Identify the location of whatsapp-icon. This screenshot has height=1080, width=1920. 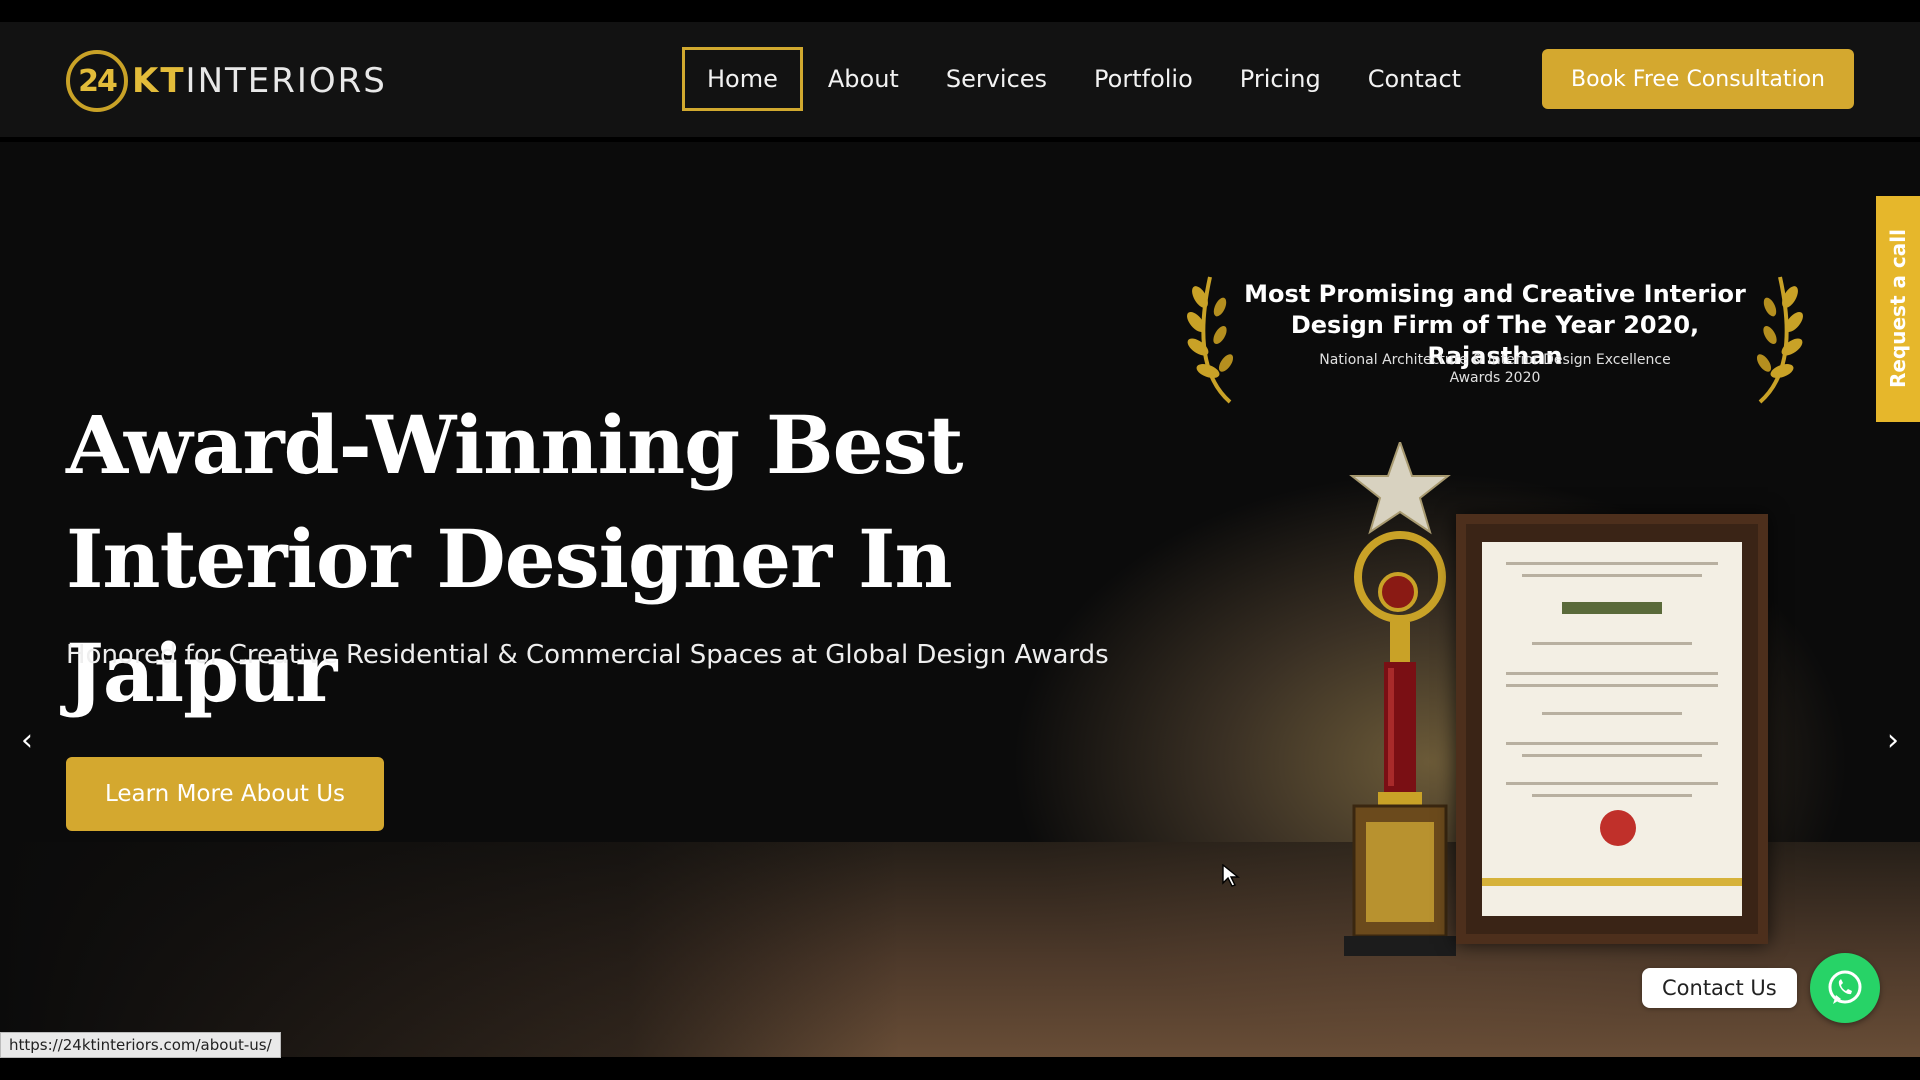
(1845, 987).